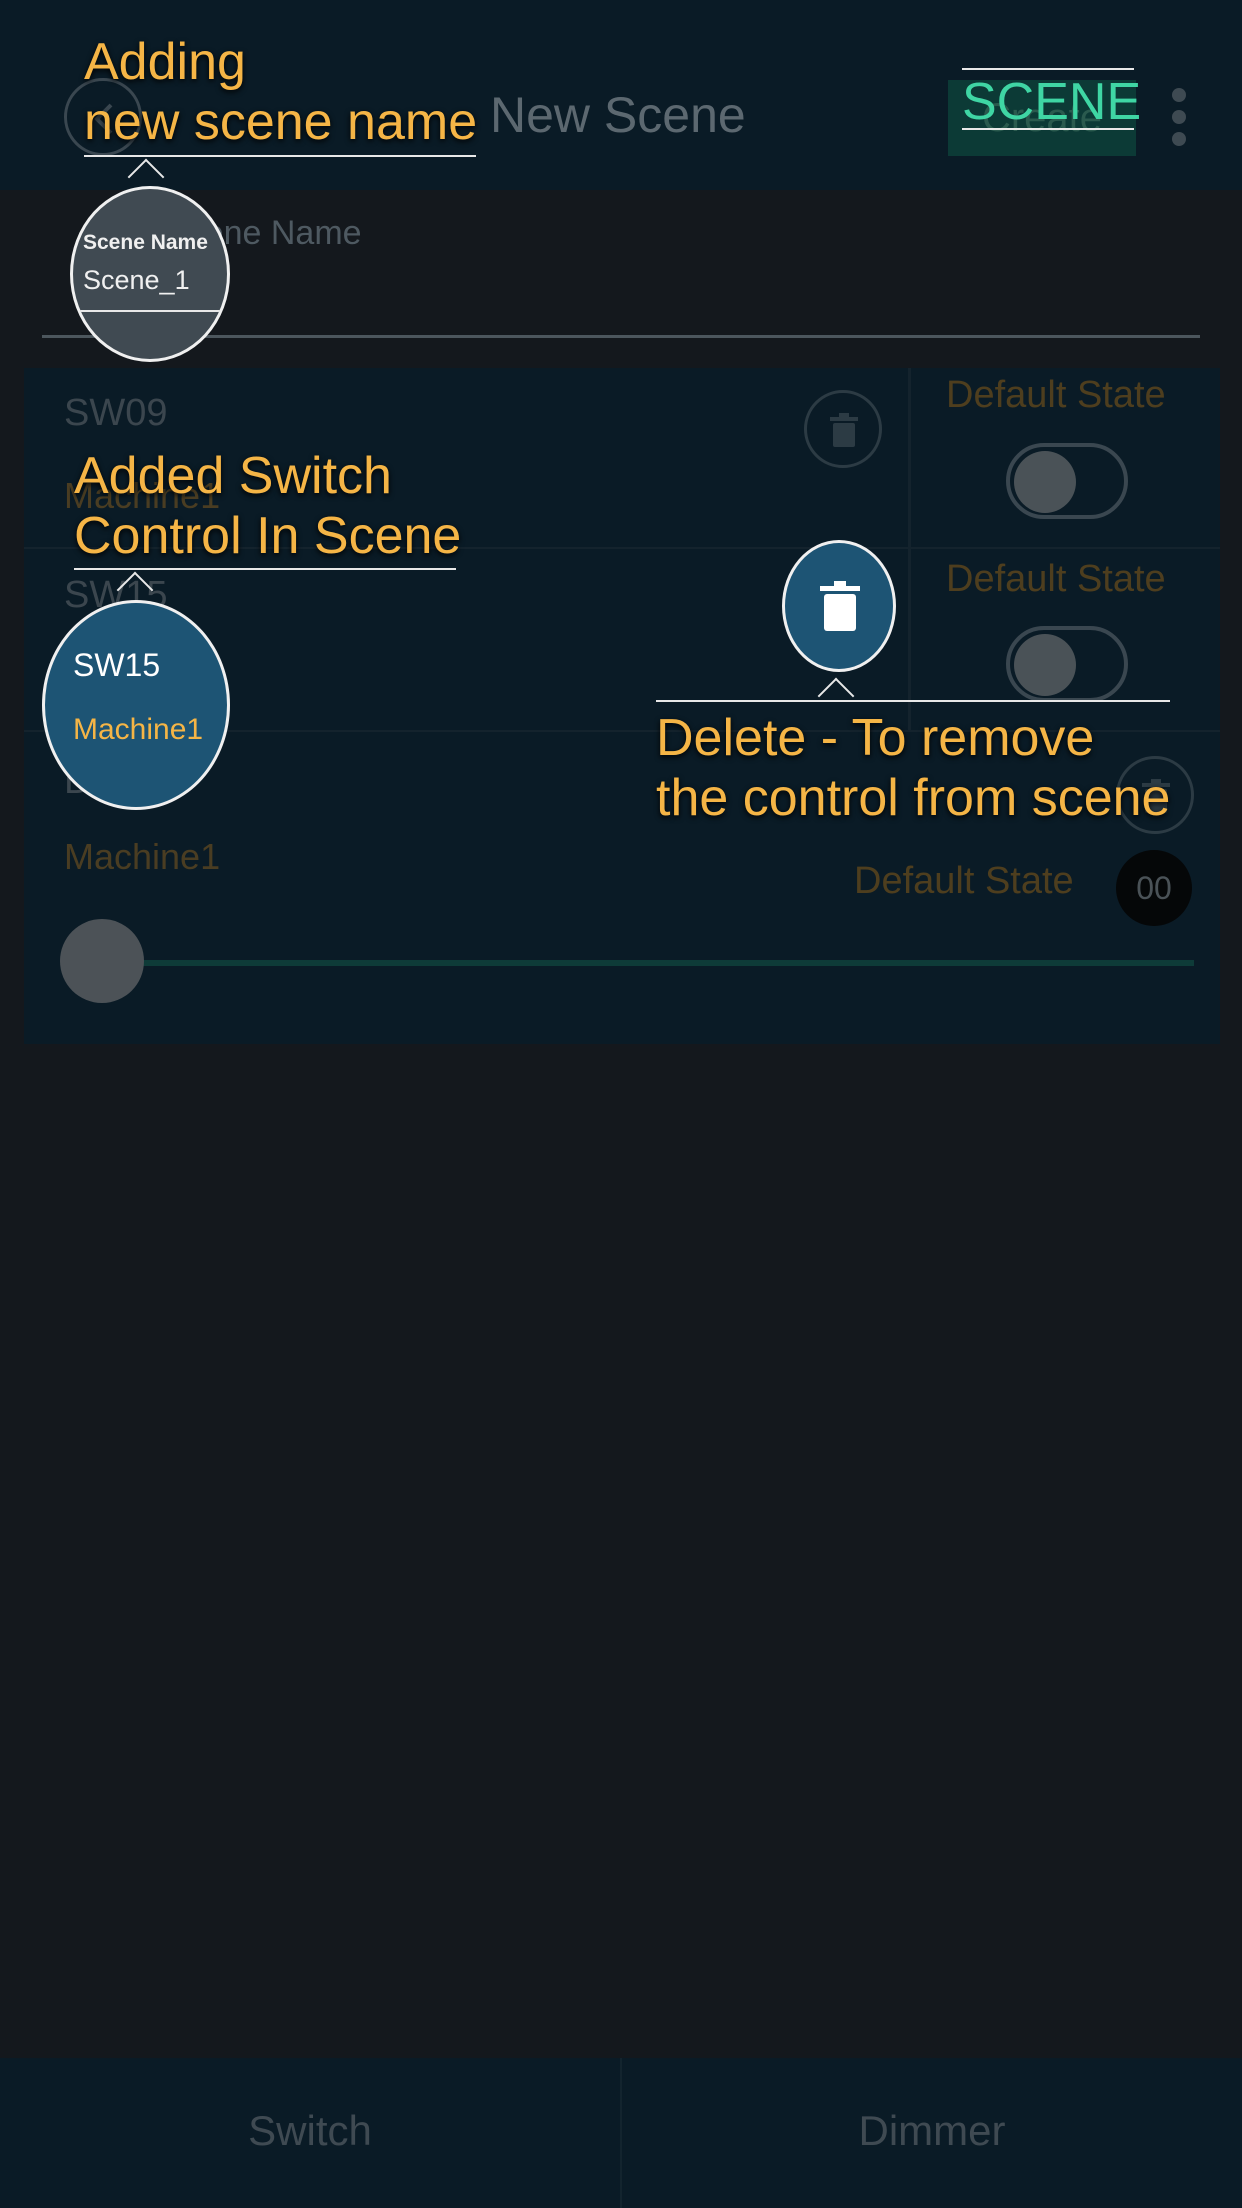  I want to click on more-options-icon, so click(1179, 118).